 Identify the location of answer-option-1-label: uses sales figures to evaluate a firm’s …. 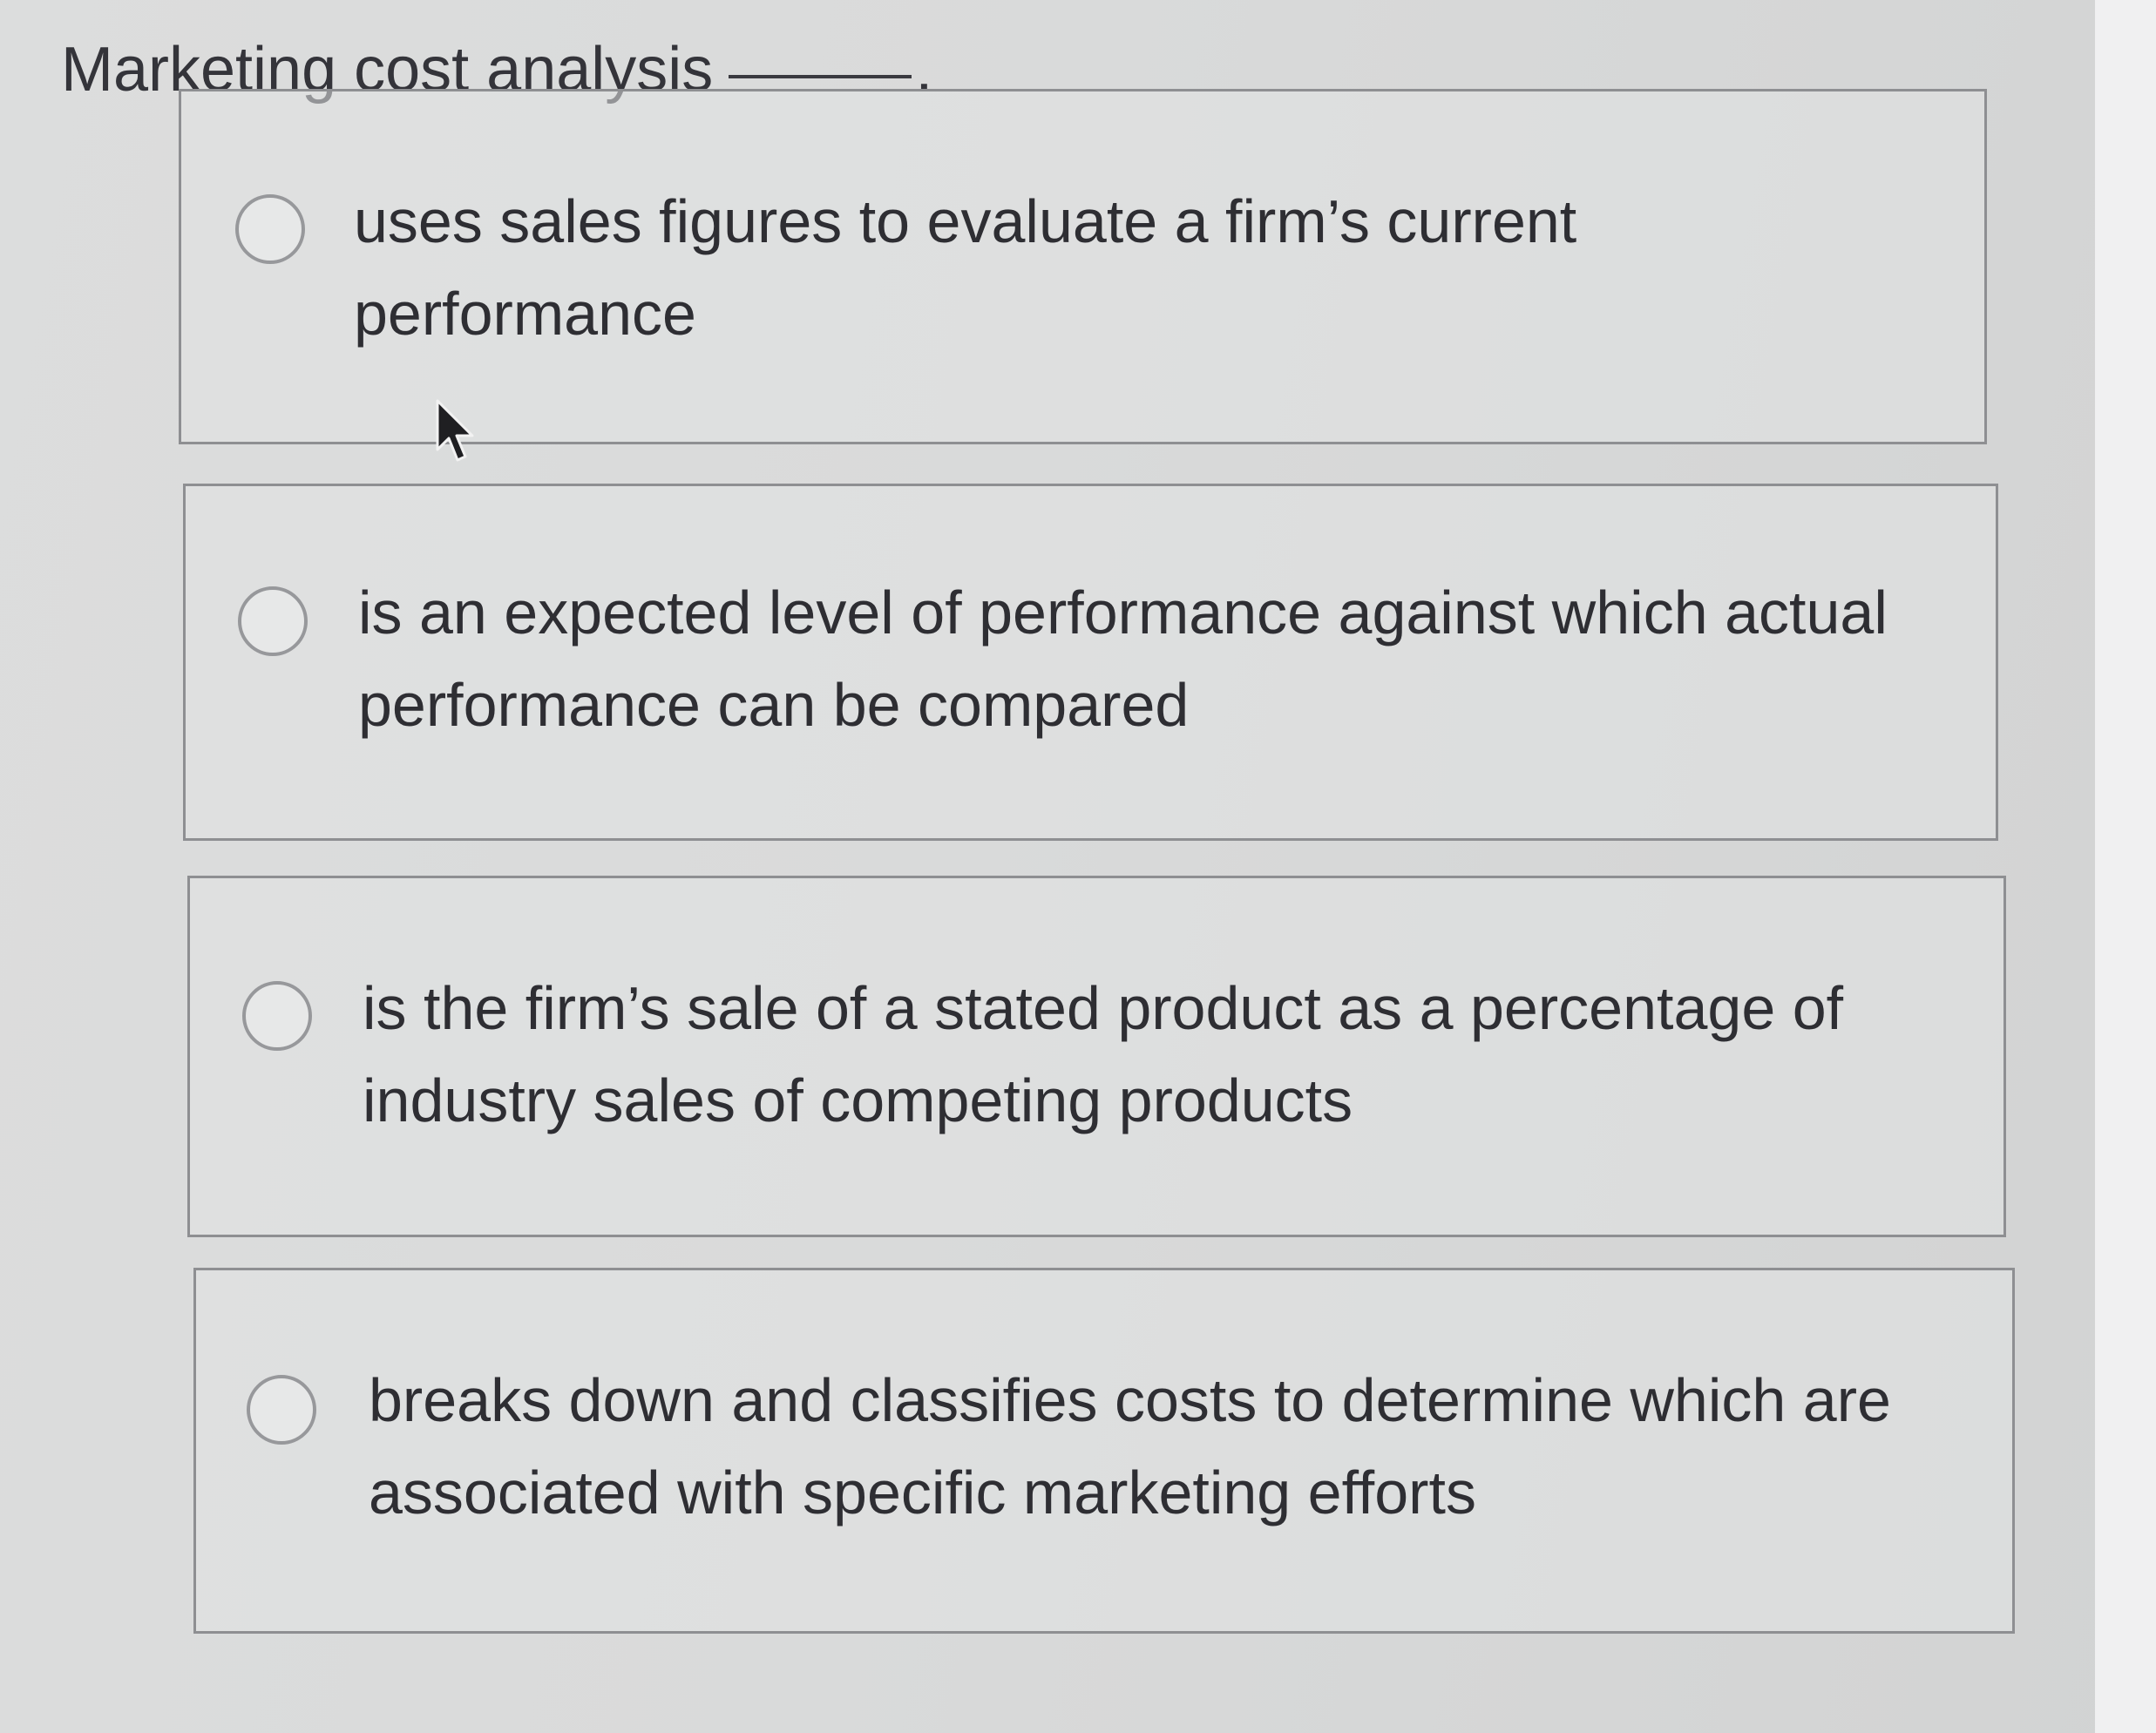
(965, 267).